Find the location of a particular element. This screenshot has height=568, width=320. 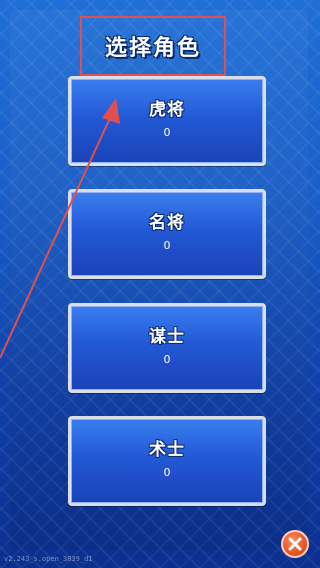

role-name: 虎将 is located at coordinates (167, 110).